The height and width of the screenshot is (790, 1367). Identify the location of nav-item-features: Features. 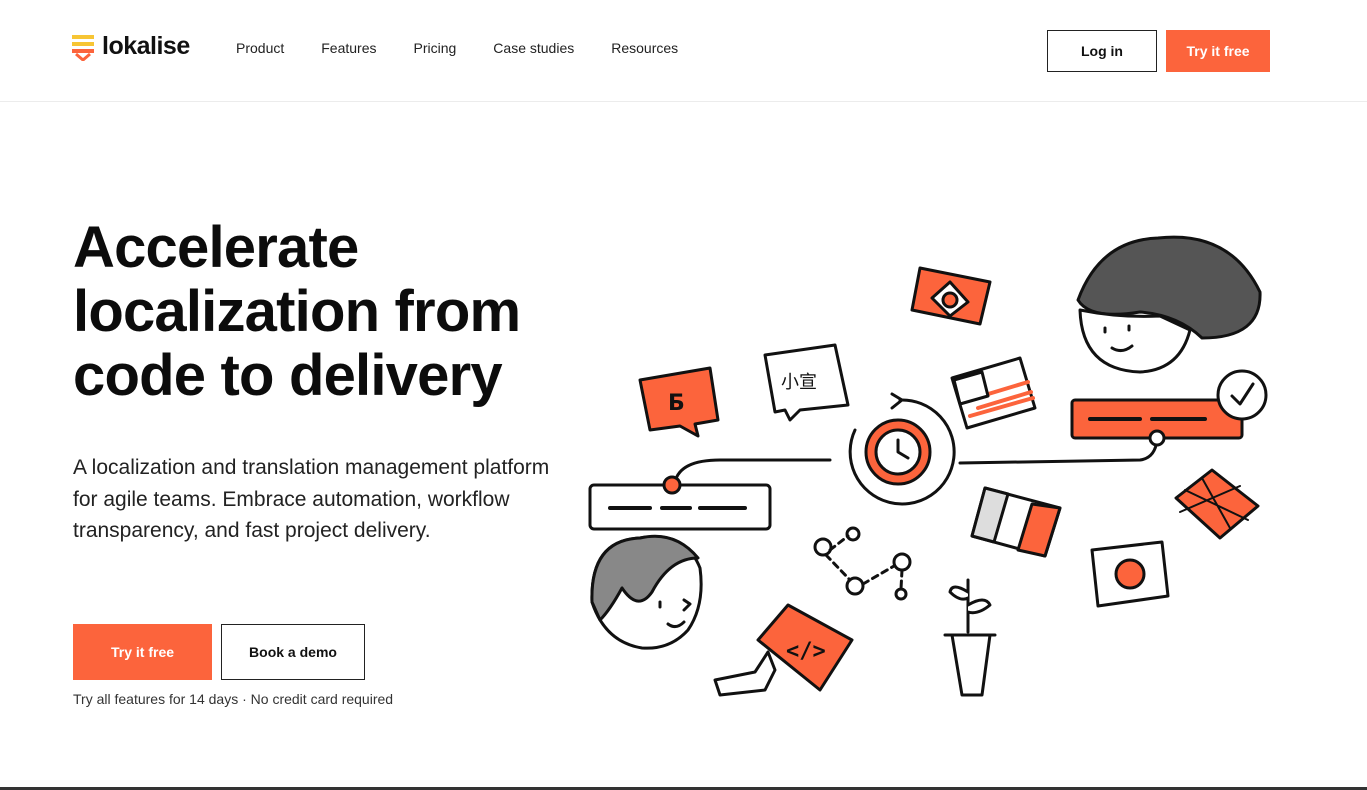
(348, 48).